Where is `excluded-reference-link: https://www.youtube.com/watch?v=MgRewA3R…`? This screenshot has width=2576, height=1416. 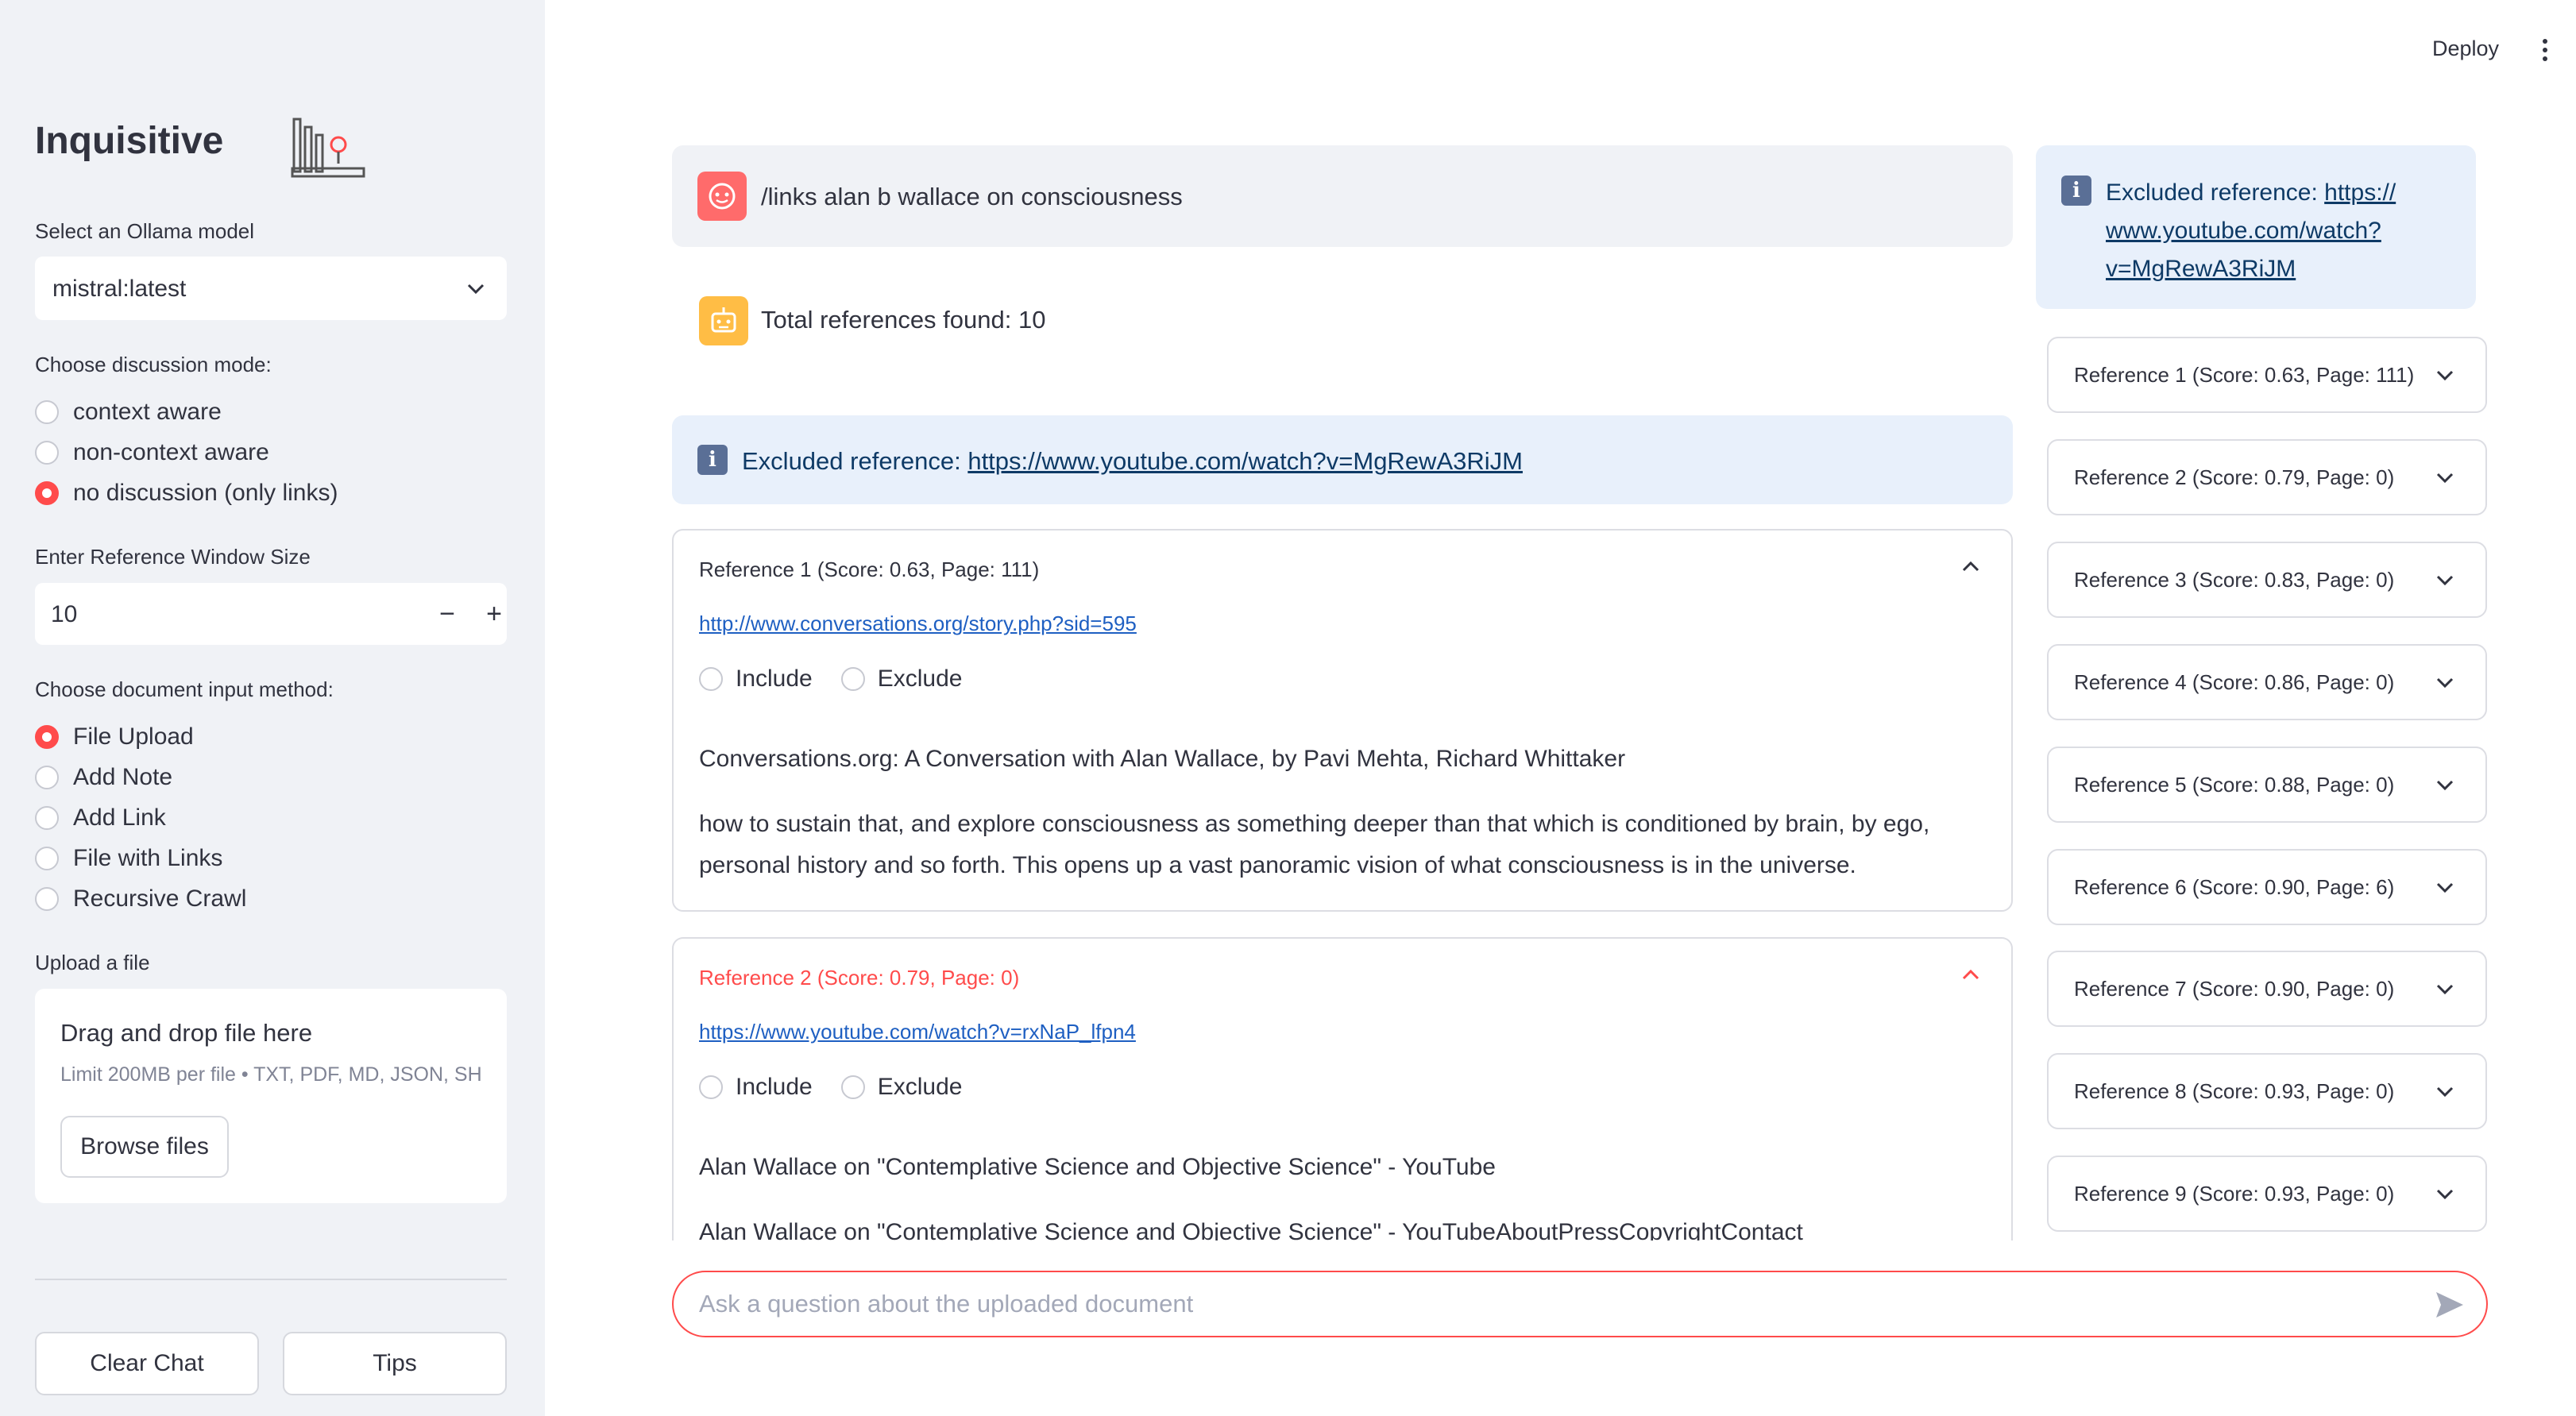
excluded-reference-link: https://www.youtube.com/watch?v=MgRewA3R… is located at coordinates (1245, 461).